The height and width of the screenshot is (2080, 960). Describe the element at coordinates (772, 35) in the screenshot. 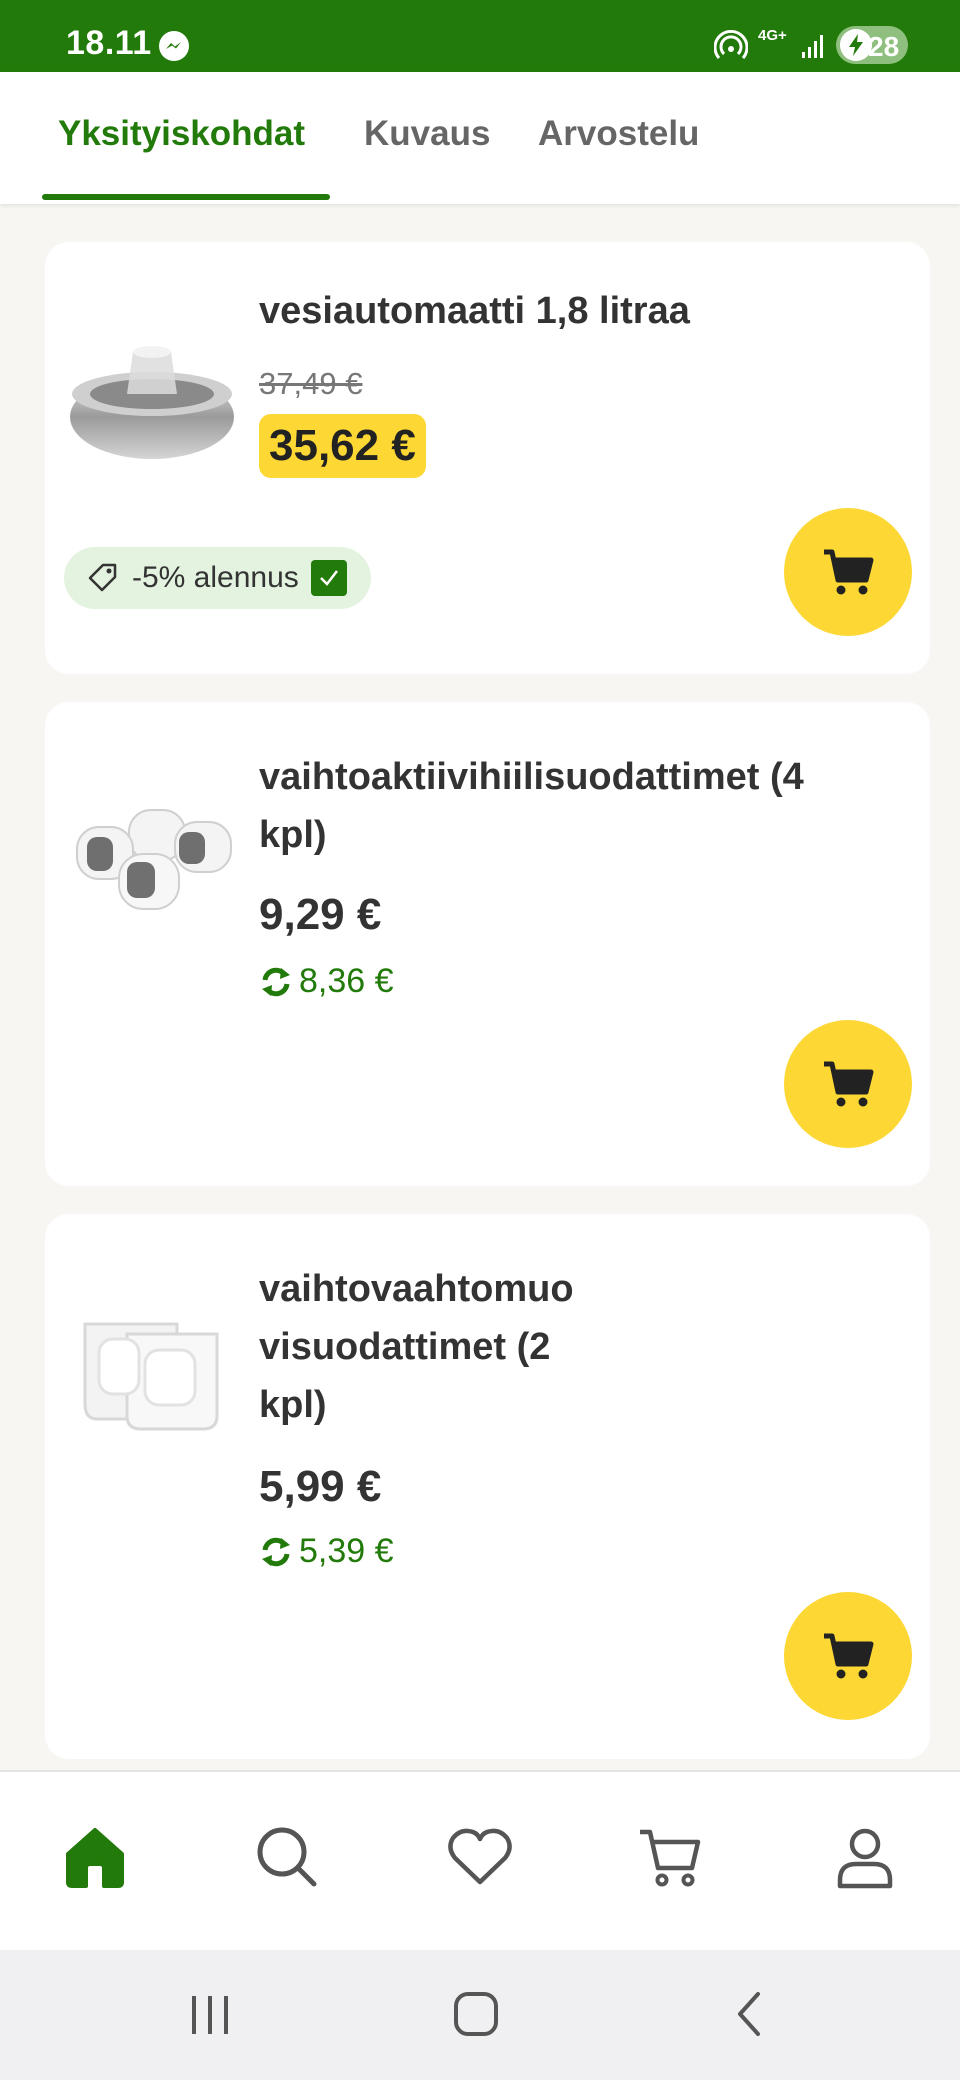

I see `network-type: 4G+` at that location.